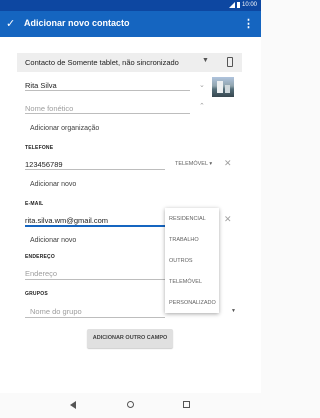 The image size is (320, 418). What do you see at coordinates (184, 240) in the screenshot?
I see `menu-item-trabalho: TRABALHO` at bounding box center [184, 240].